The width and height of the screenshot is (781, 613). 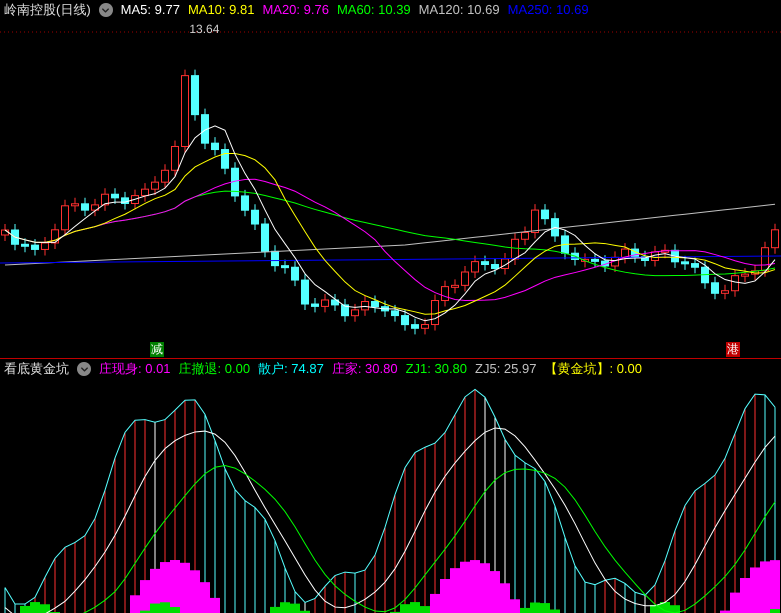 I want to click on indicator-value: MA120: 10.69, so click(x=459, y=10).